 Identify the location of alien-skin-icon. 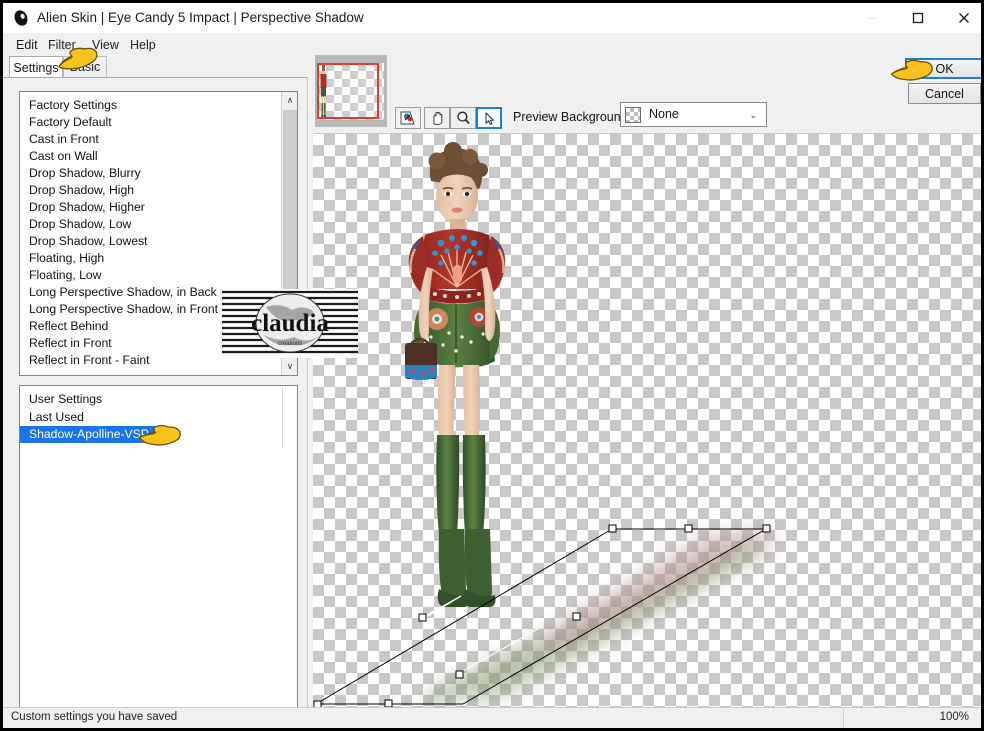
(21, 18).